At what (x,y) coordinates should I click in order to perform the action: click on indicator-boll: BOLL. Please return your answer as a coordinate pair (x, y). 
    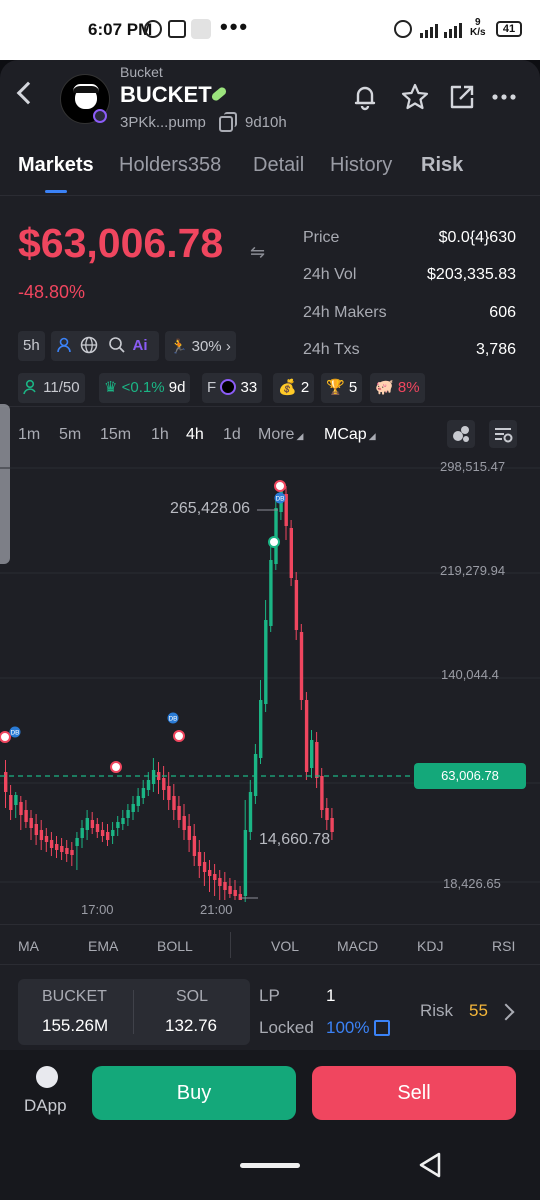
    Looking at the image, I should click on (175, 946).